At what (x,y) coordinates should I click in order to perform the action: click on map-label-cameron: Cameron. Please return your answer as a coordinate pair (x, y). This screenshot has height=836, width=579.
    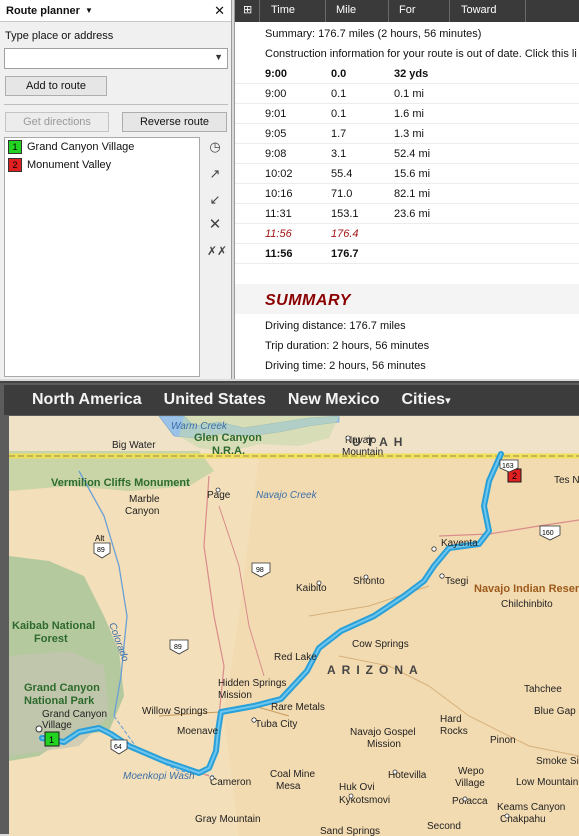
    Looking at the image, I should click on (230, 782).